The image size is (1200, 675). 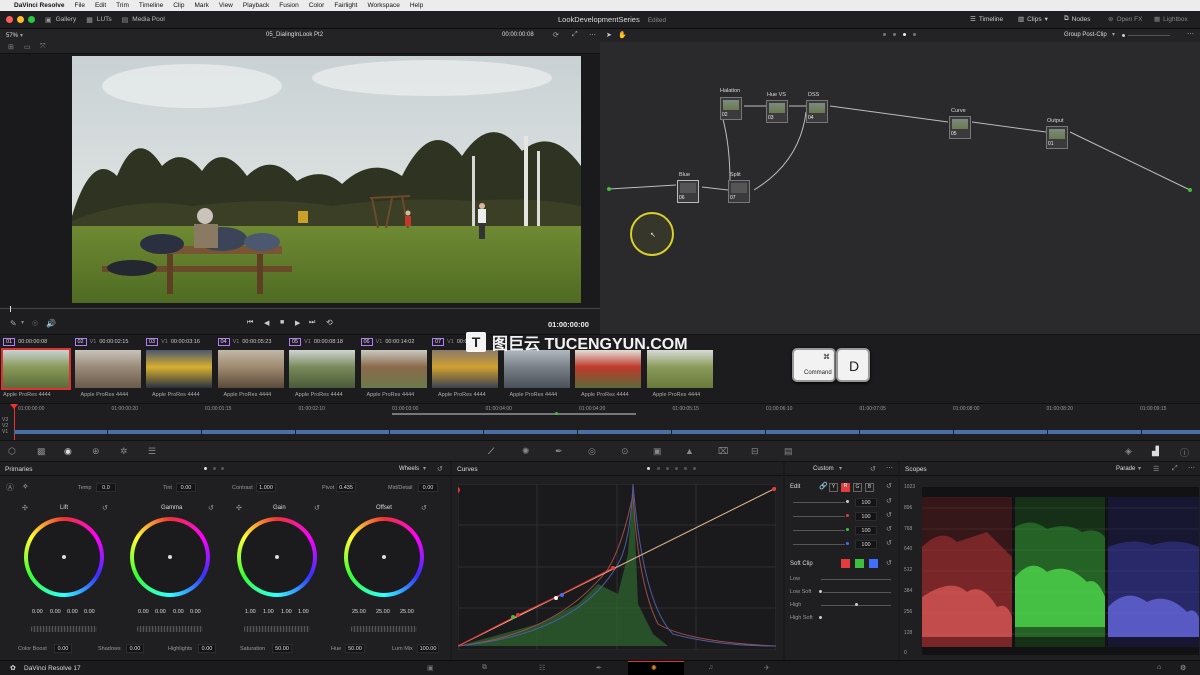 What do you see at coordinates (98, 20) in the screenshot?
I see `luts-button: ▦ LUTs` at bounding box center [98, 20].